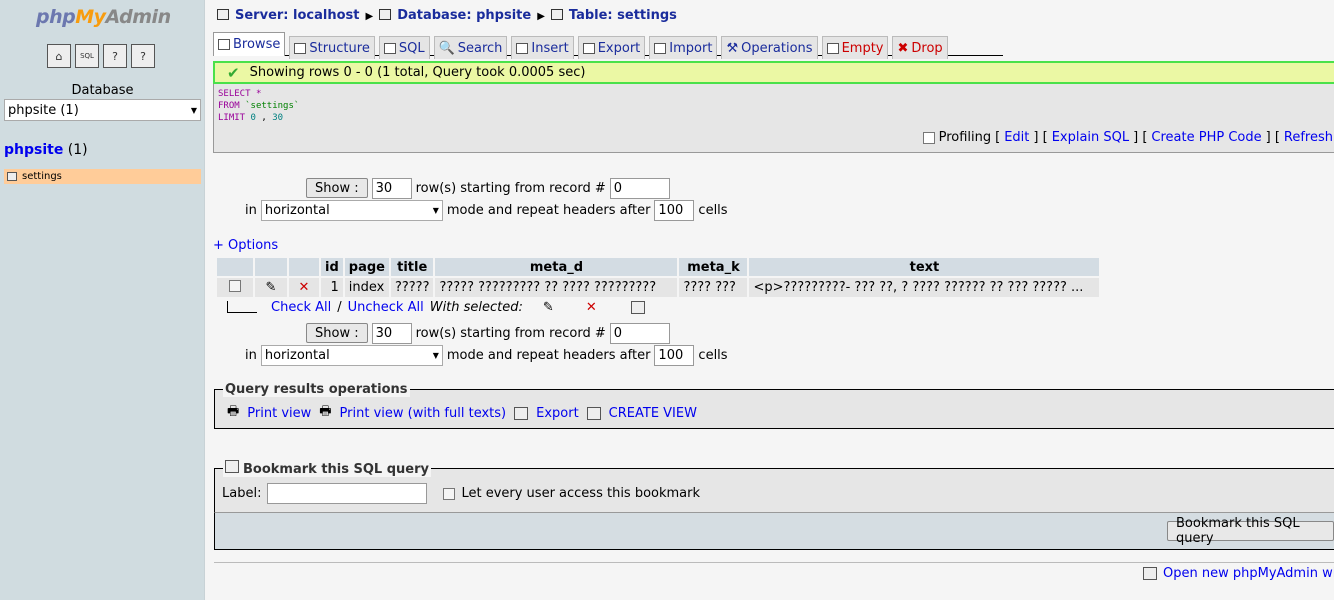 The width and height of the screenshot is (1334, 600). I want to click on database-label: Database, so click(102, 90).